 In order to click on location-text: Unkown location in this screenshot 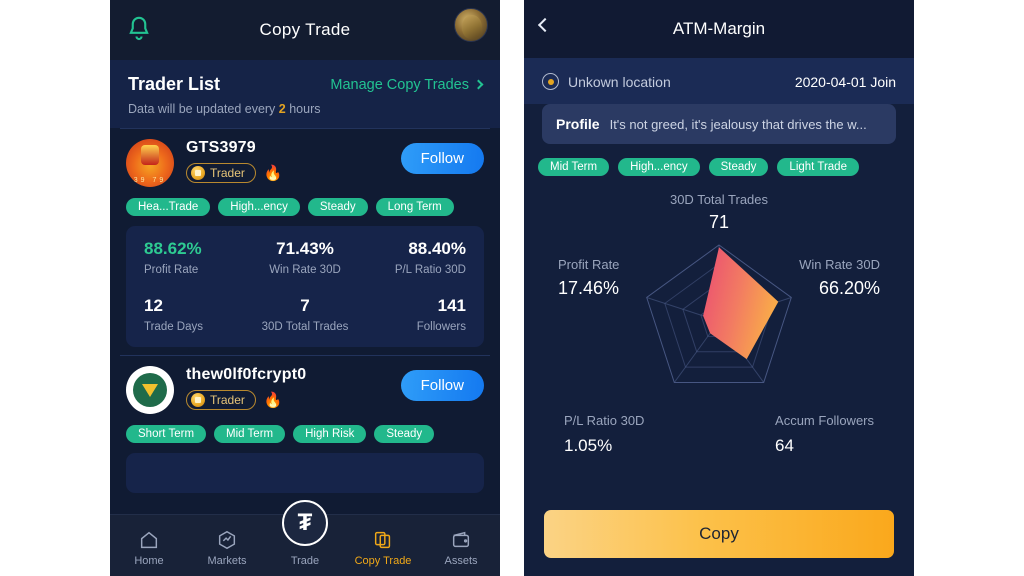, I will do `click(619, 81)`.